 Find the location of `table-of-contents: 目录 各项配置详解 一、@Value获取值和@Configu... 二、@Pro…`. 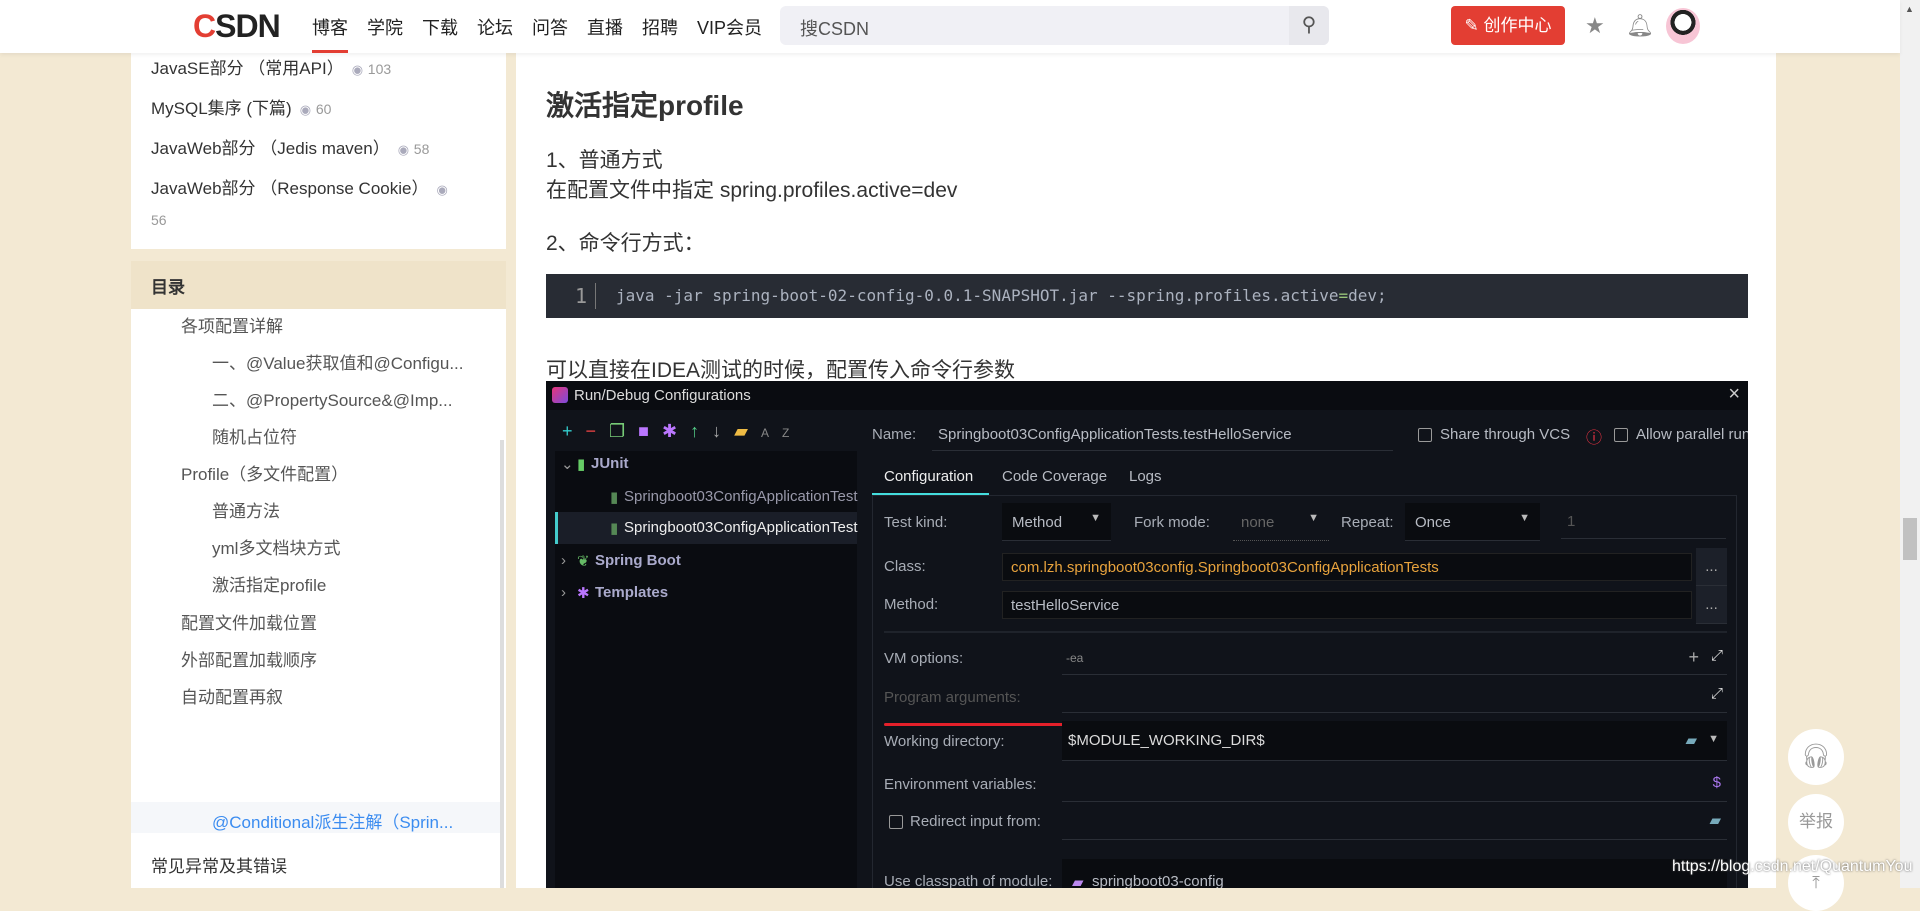

table-of-contents: 目录 各项配置详解 一、@Value获取值和@Configu... 二、@Pro… is located at coordinates (318, 574).